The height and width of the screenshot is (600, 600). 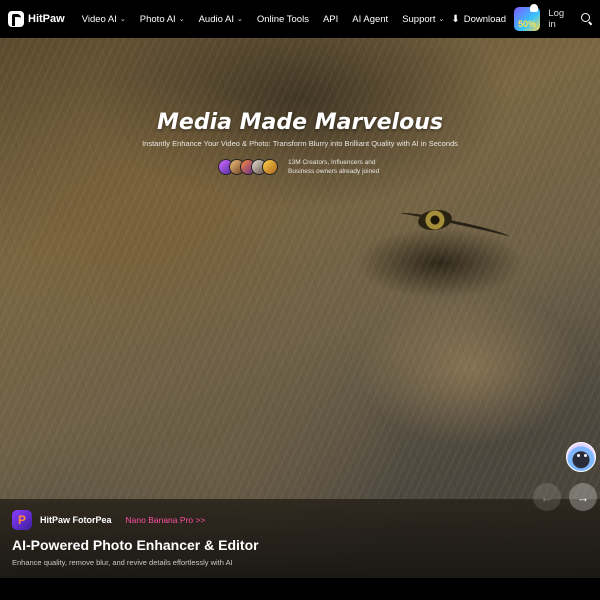 I want to click on nav-item-label: Photo AI, so click(x=157, y=19).